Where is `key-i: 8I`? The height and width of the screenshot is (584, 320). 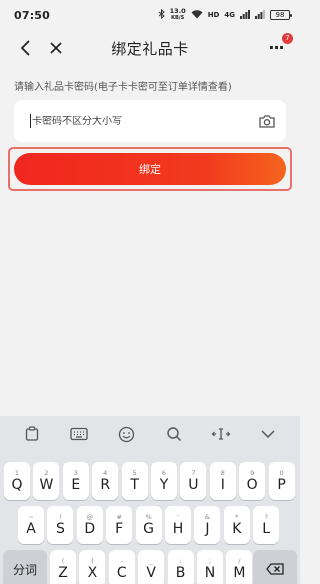
key-i: 8I is located at coordinates (222, 481).